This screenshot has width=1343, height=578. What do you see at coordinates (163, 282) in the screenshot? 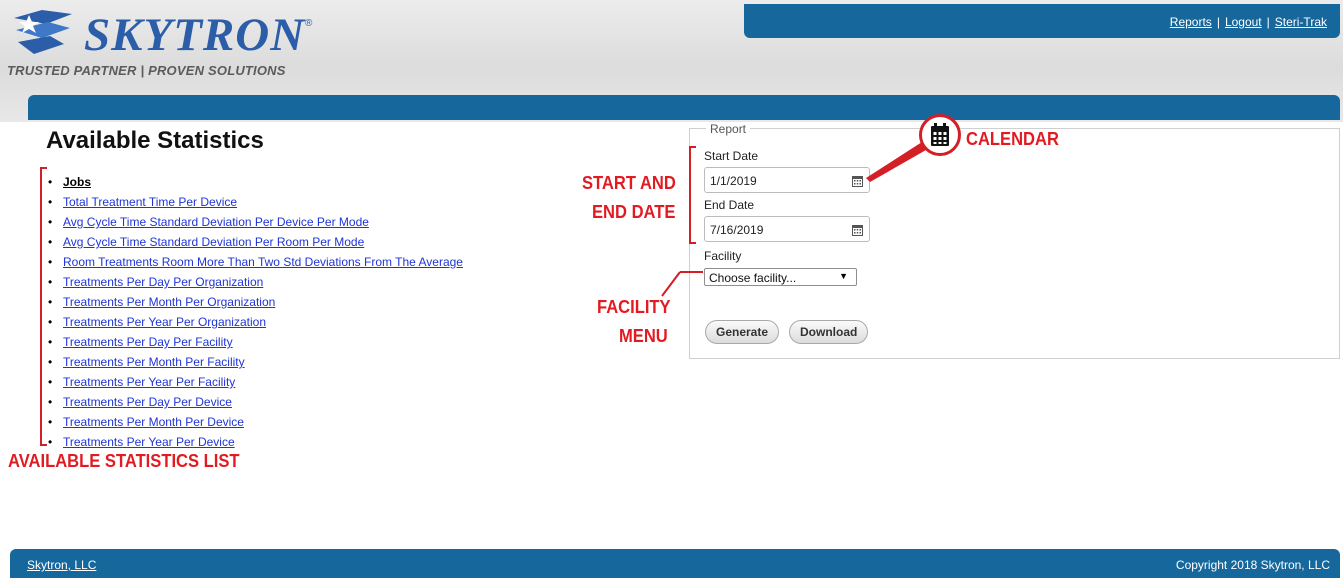
I see `stat-link: Treatments Per Day Per Organization` at bounding box center [163, 282].